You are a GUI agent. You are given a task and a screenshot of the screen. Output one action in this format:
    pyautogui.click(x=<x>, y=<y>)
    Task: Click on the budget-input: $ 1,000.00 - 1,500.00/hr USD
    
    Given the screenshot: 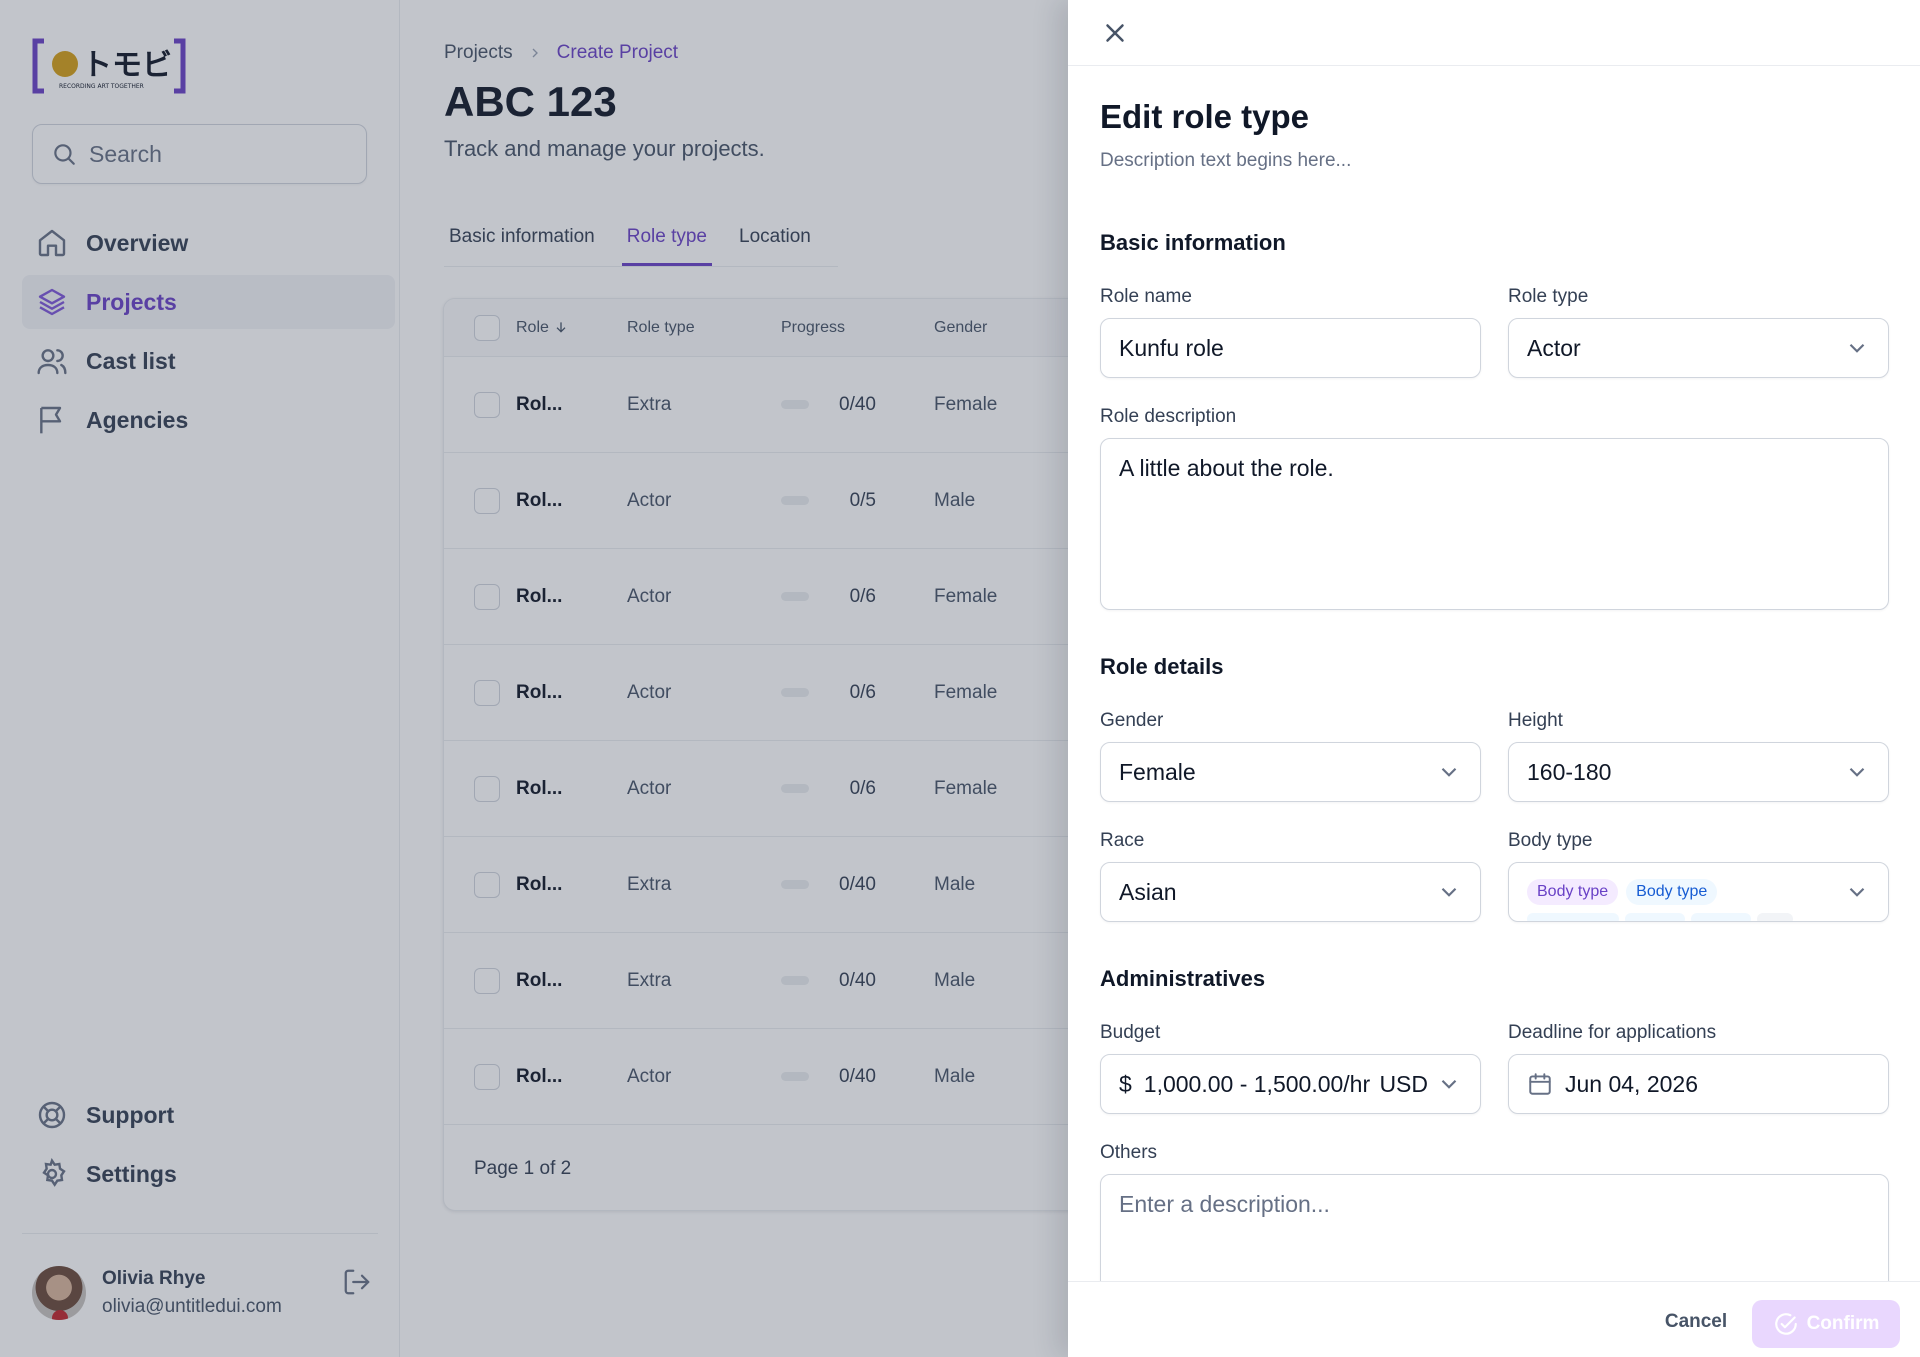 What is the action you would take?
    pyautogui.click(x=1290, y=1084)
    